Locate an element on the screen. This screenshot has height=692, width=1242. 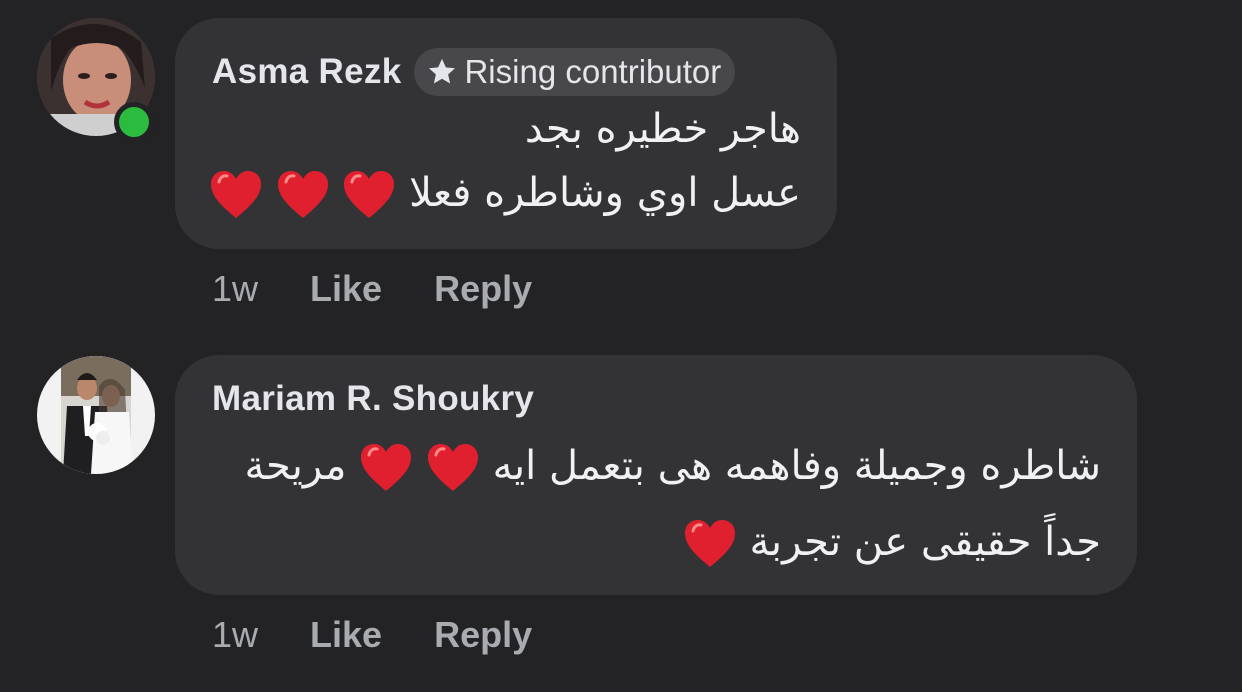
contributor-badge: Rising contributor is located at coordinates (575, 72).